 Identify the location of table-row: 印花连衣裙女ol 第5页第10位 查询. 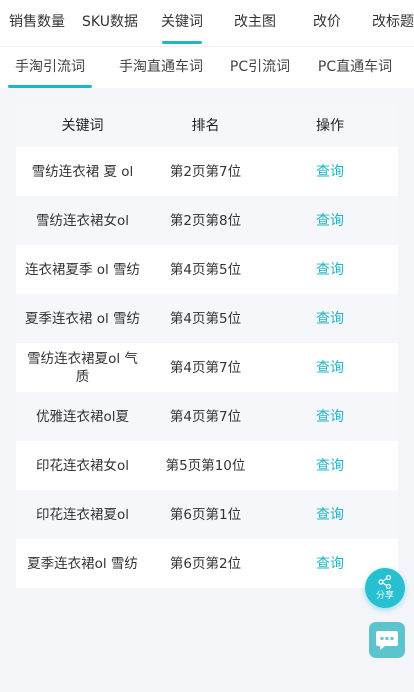
(207, 465).